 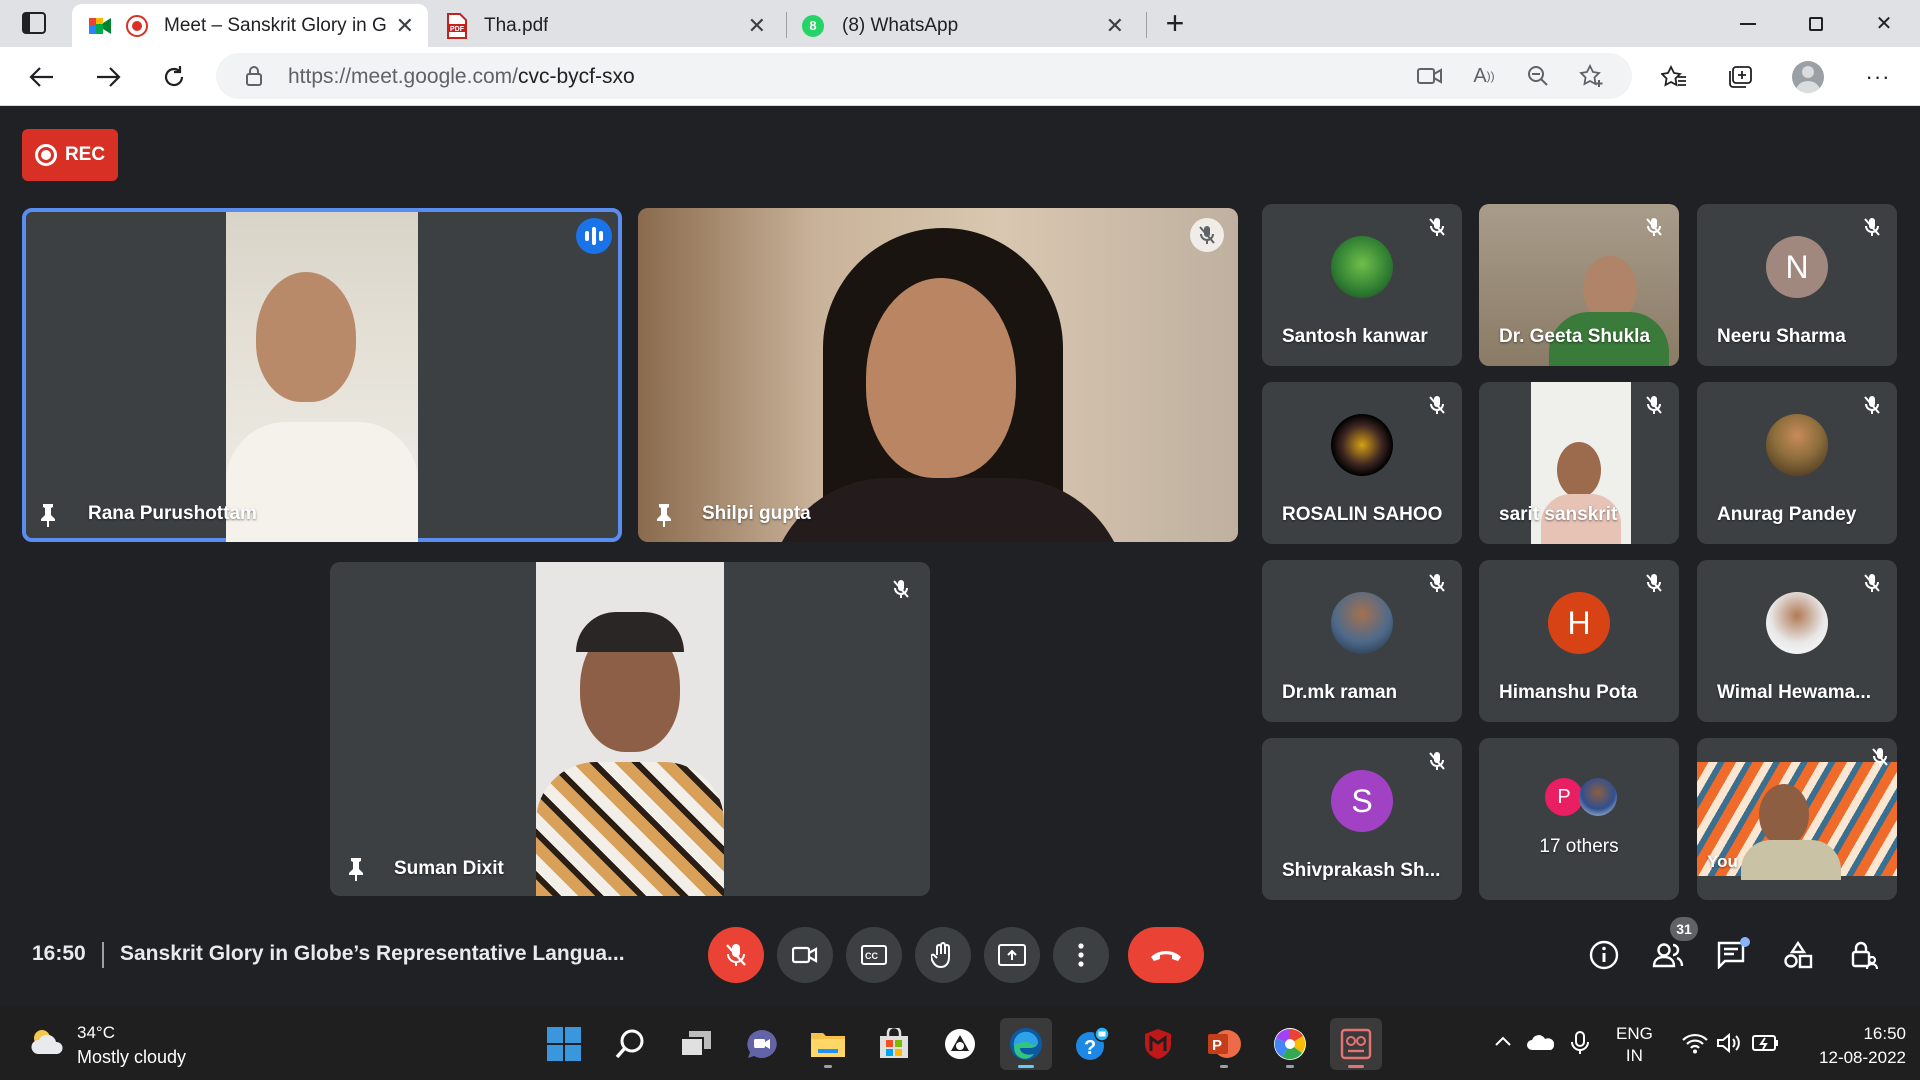 I want to click on start-button, so click(x=564, y=1044).